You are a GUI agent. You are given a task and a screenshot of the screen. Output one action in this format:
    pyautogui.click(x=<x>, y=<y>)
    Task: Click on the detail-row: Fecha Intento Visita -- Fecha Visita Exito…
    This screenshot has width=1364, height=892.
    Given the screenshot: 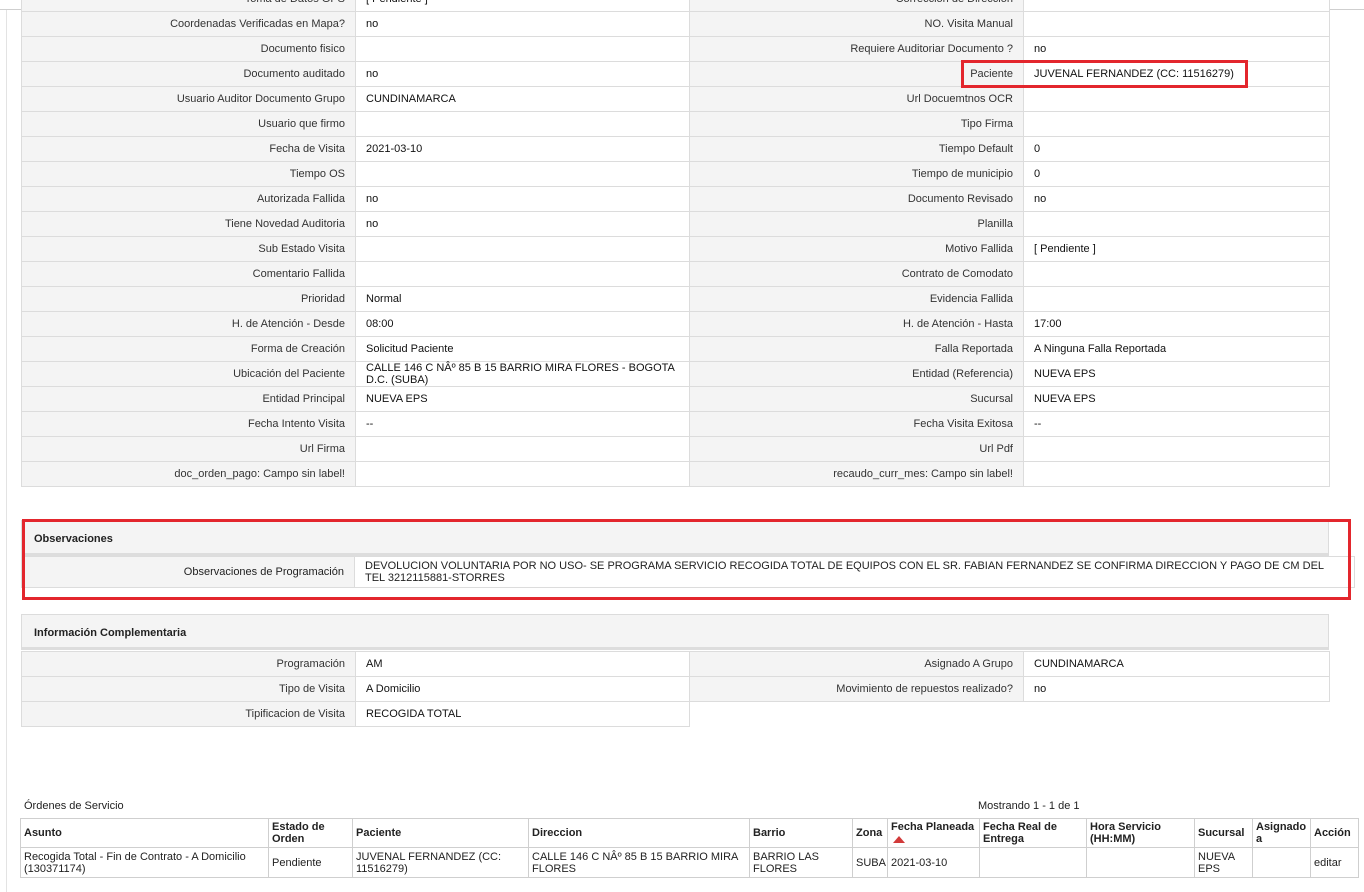 What is the action you would take?
    pyautogui.click(x=675, y=424)
    